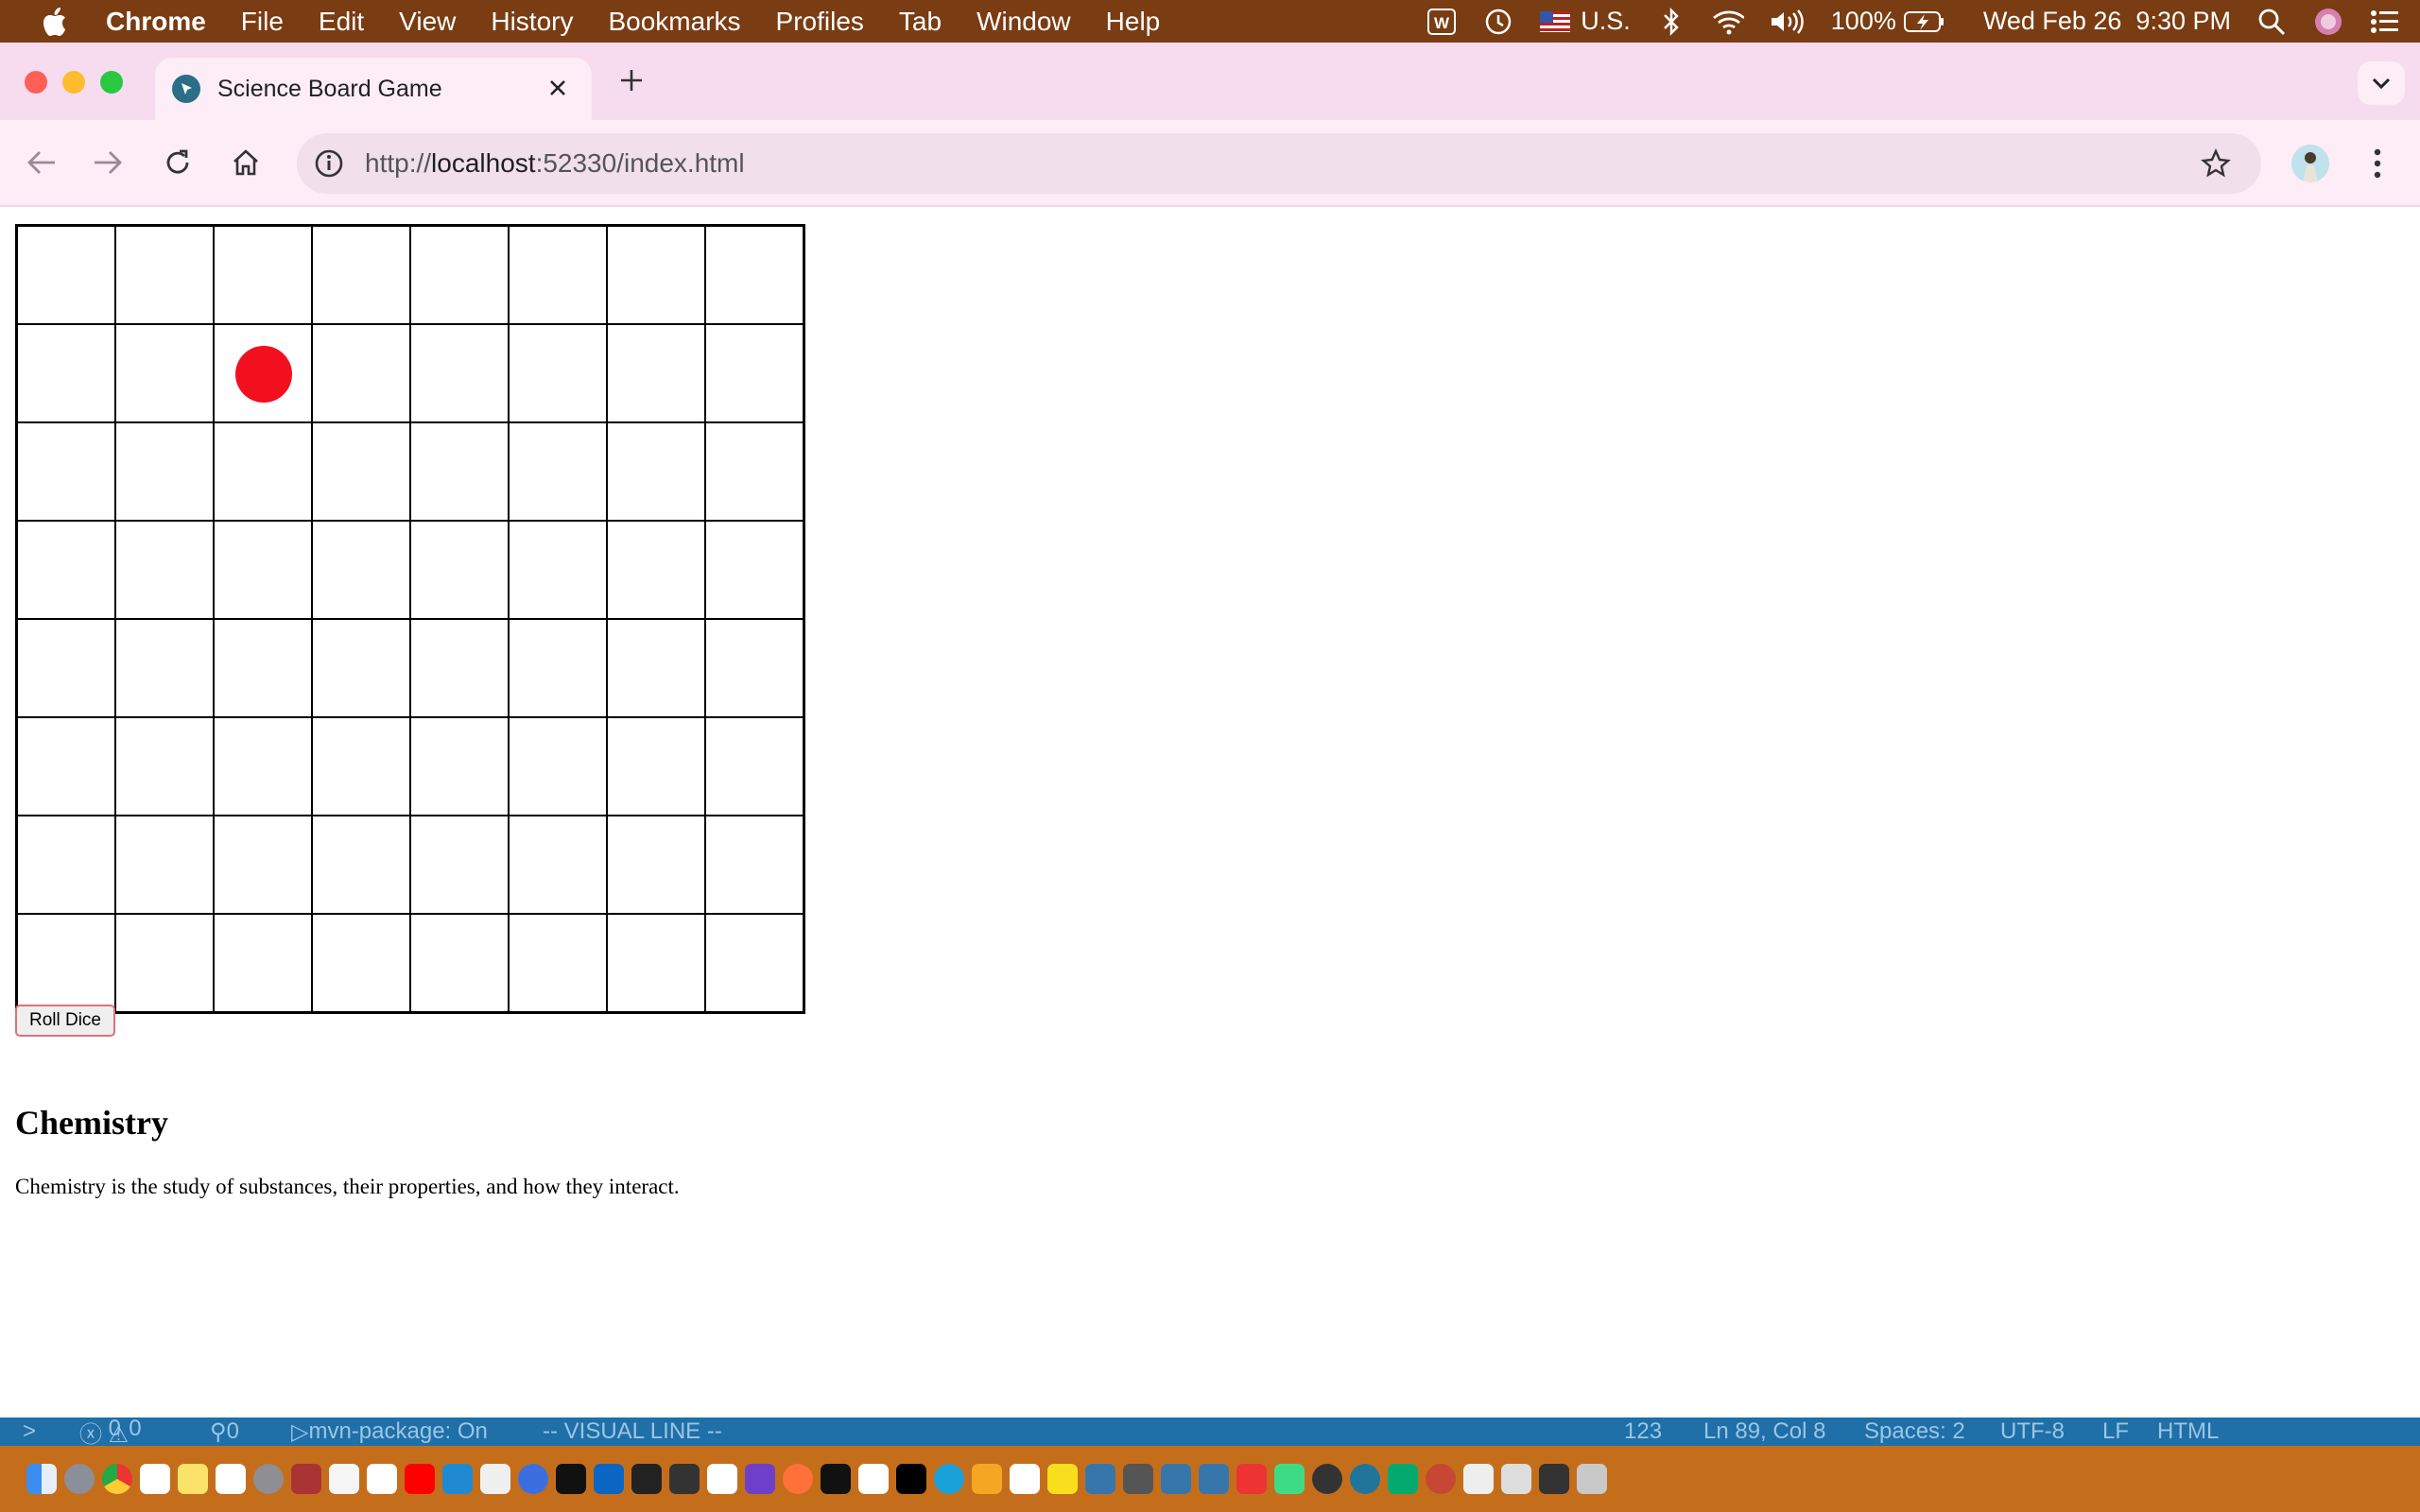 This screenshot has width=2420, height=1512. I want to click on python-launcher-icon, so click(1176, 1479).